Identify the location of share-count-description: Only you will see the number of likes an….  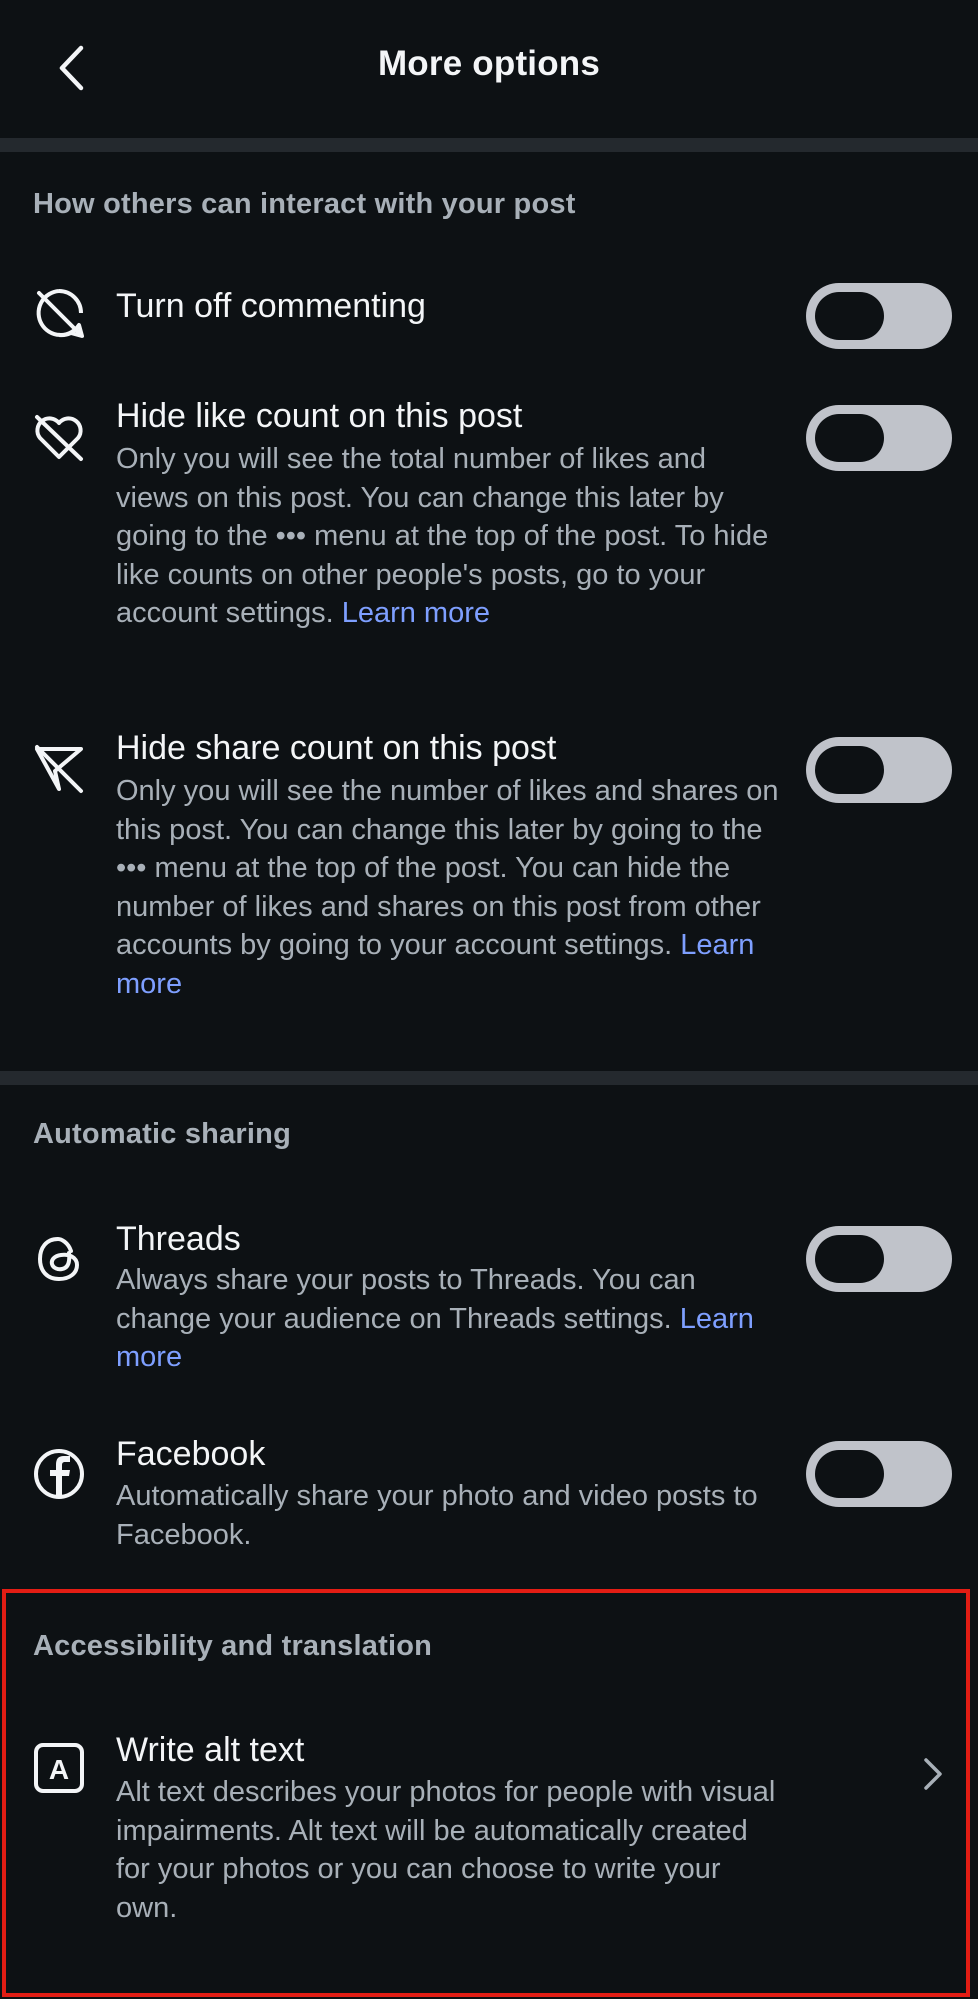
(451, 887).